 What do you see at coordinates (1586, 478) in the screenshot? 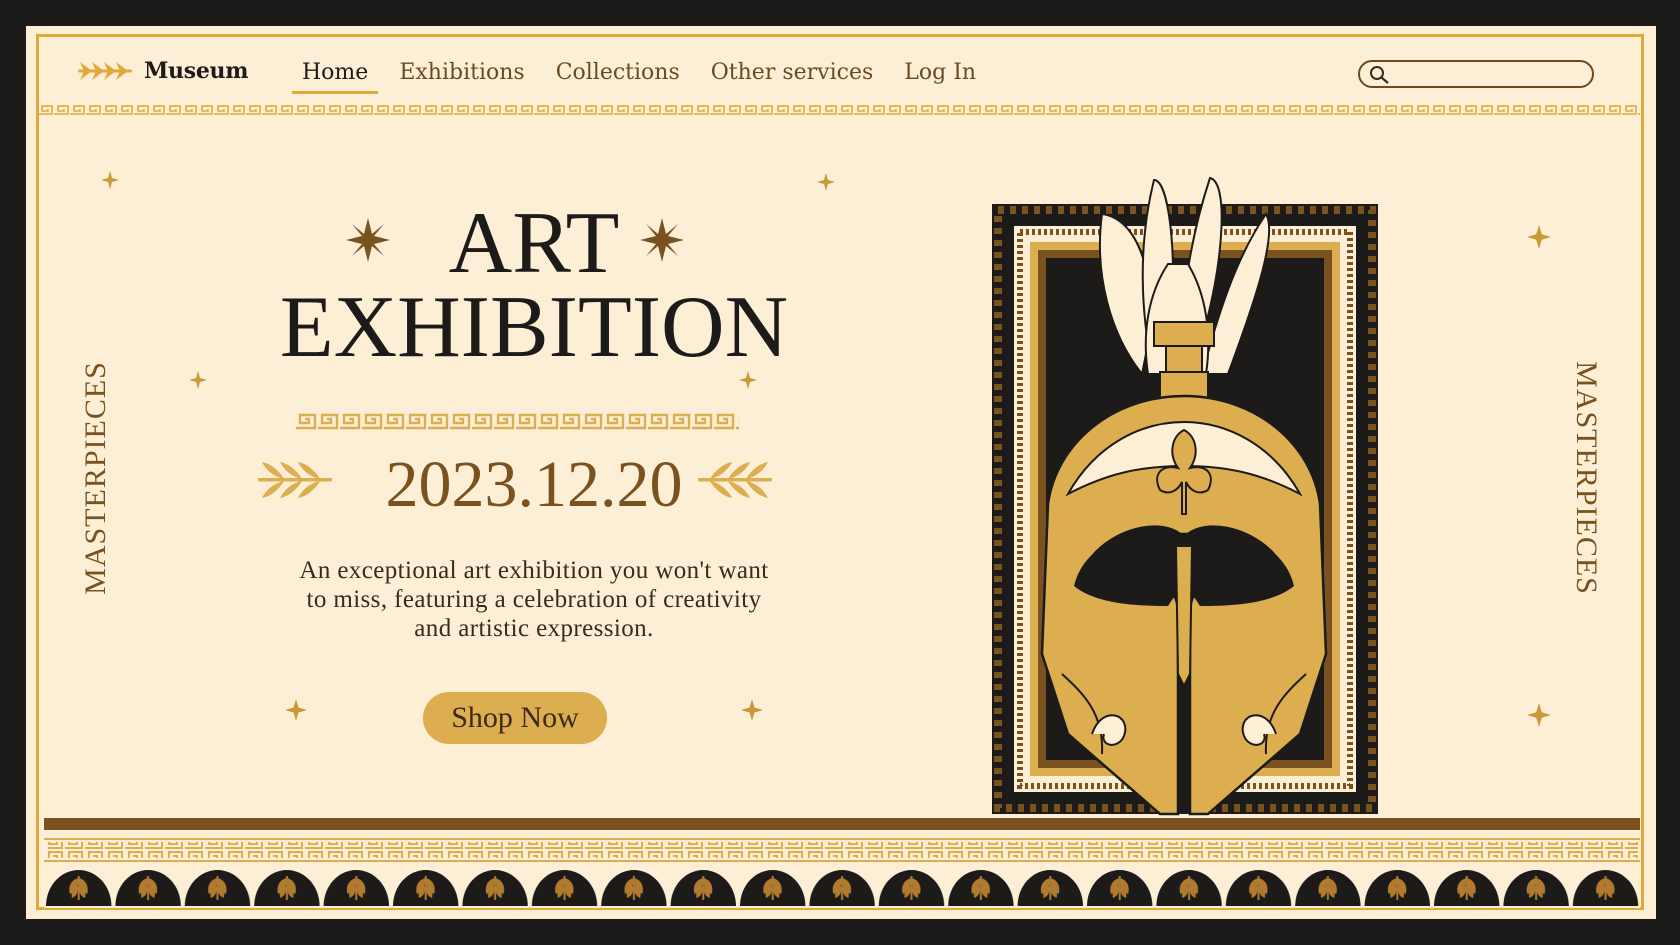
I see `side-text-right: MASTERPIECES` at bounding box center [1586, 478].